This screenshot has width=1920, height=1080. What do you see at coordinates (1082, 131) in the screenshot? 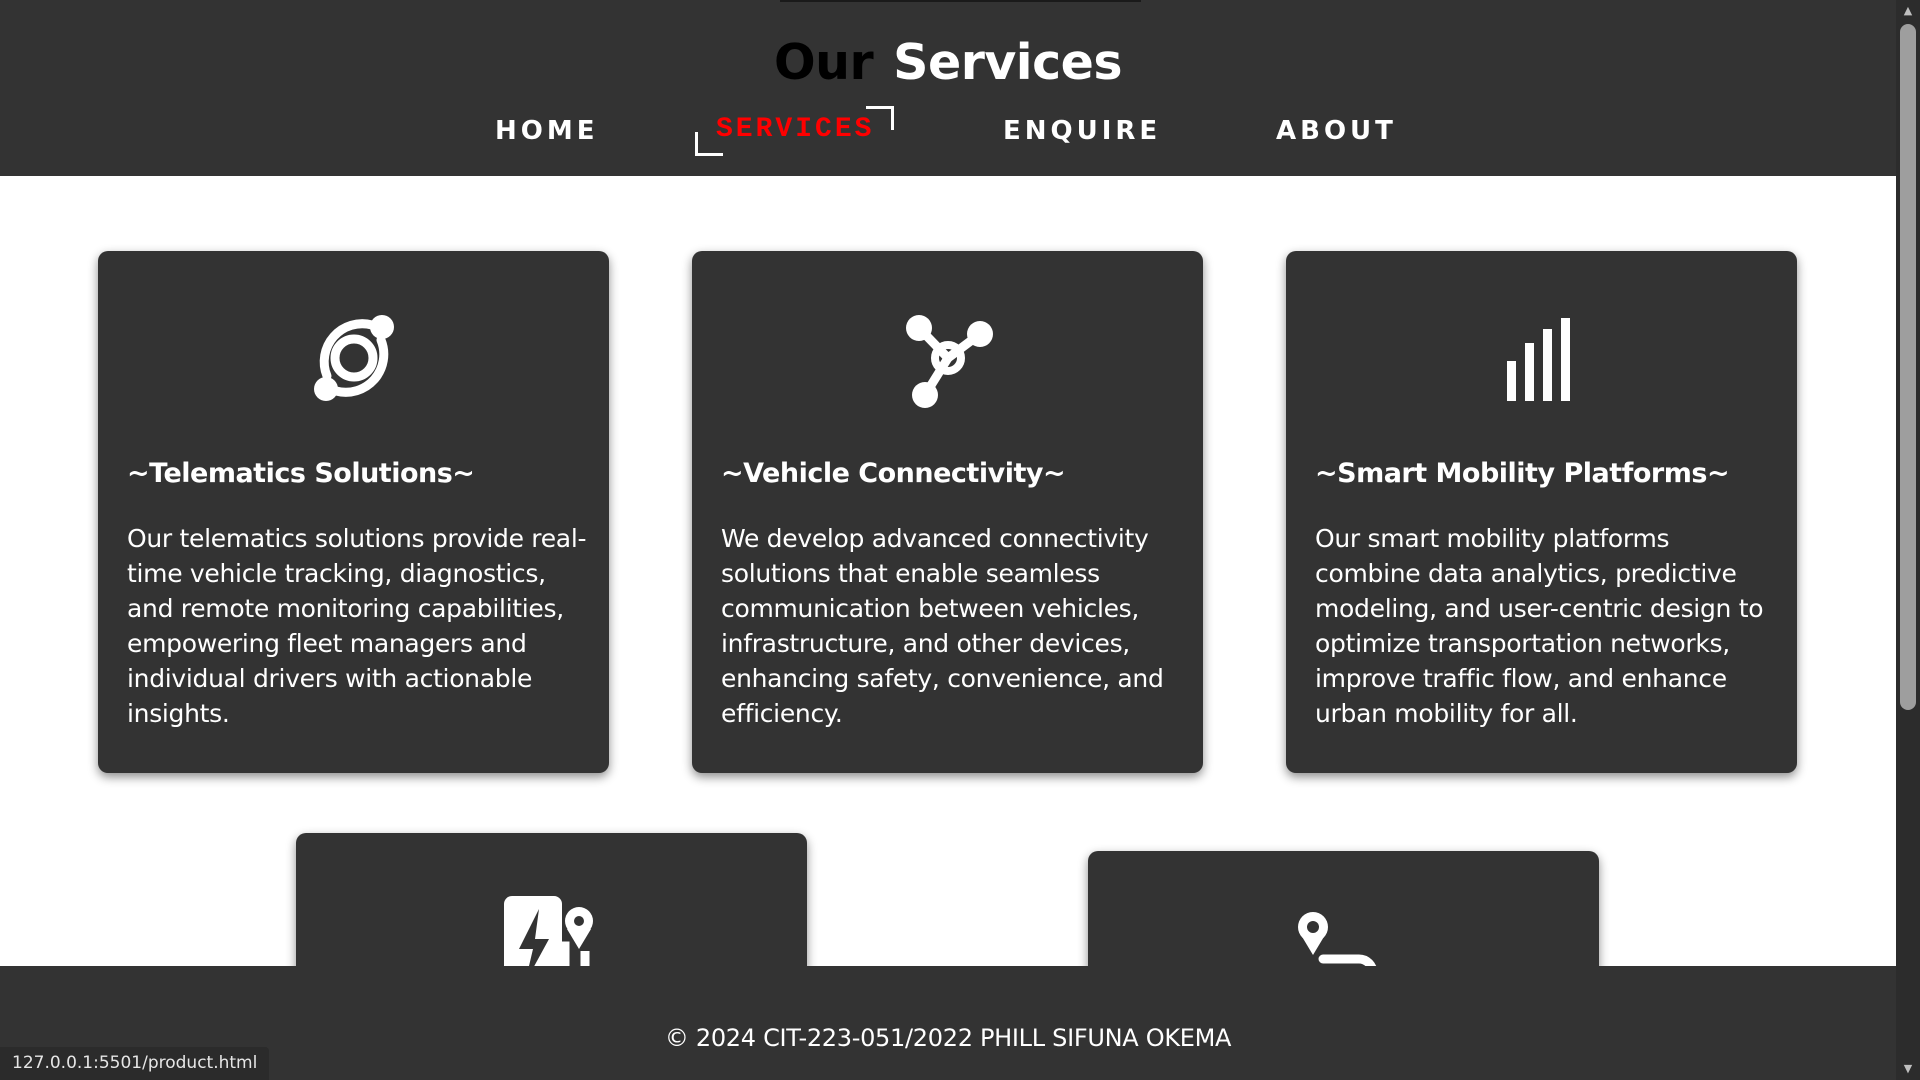
I see `nav-enquire: ENQUIRE` at bounding box center [1082, 131].